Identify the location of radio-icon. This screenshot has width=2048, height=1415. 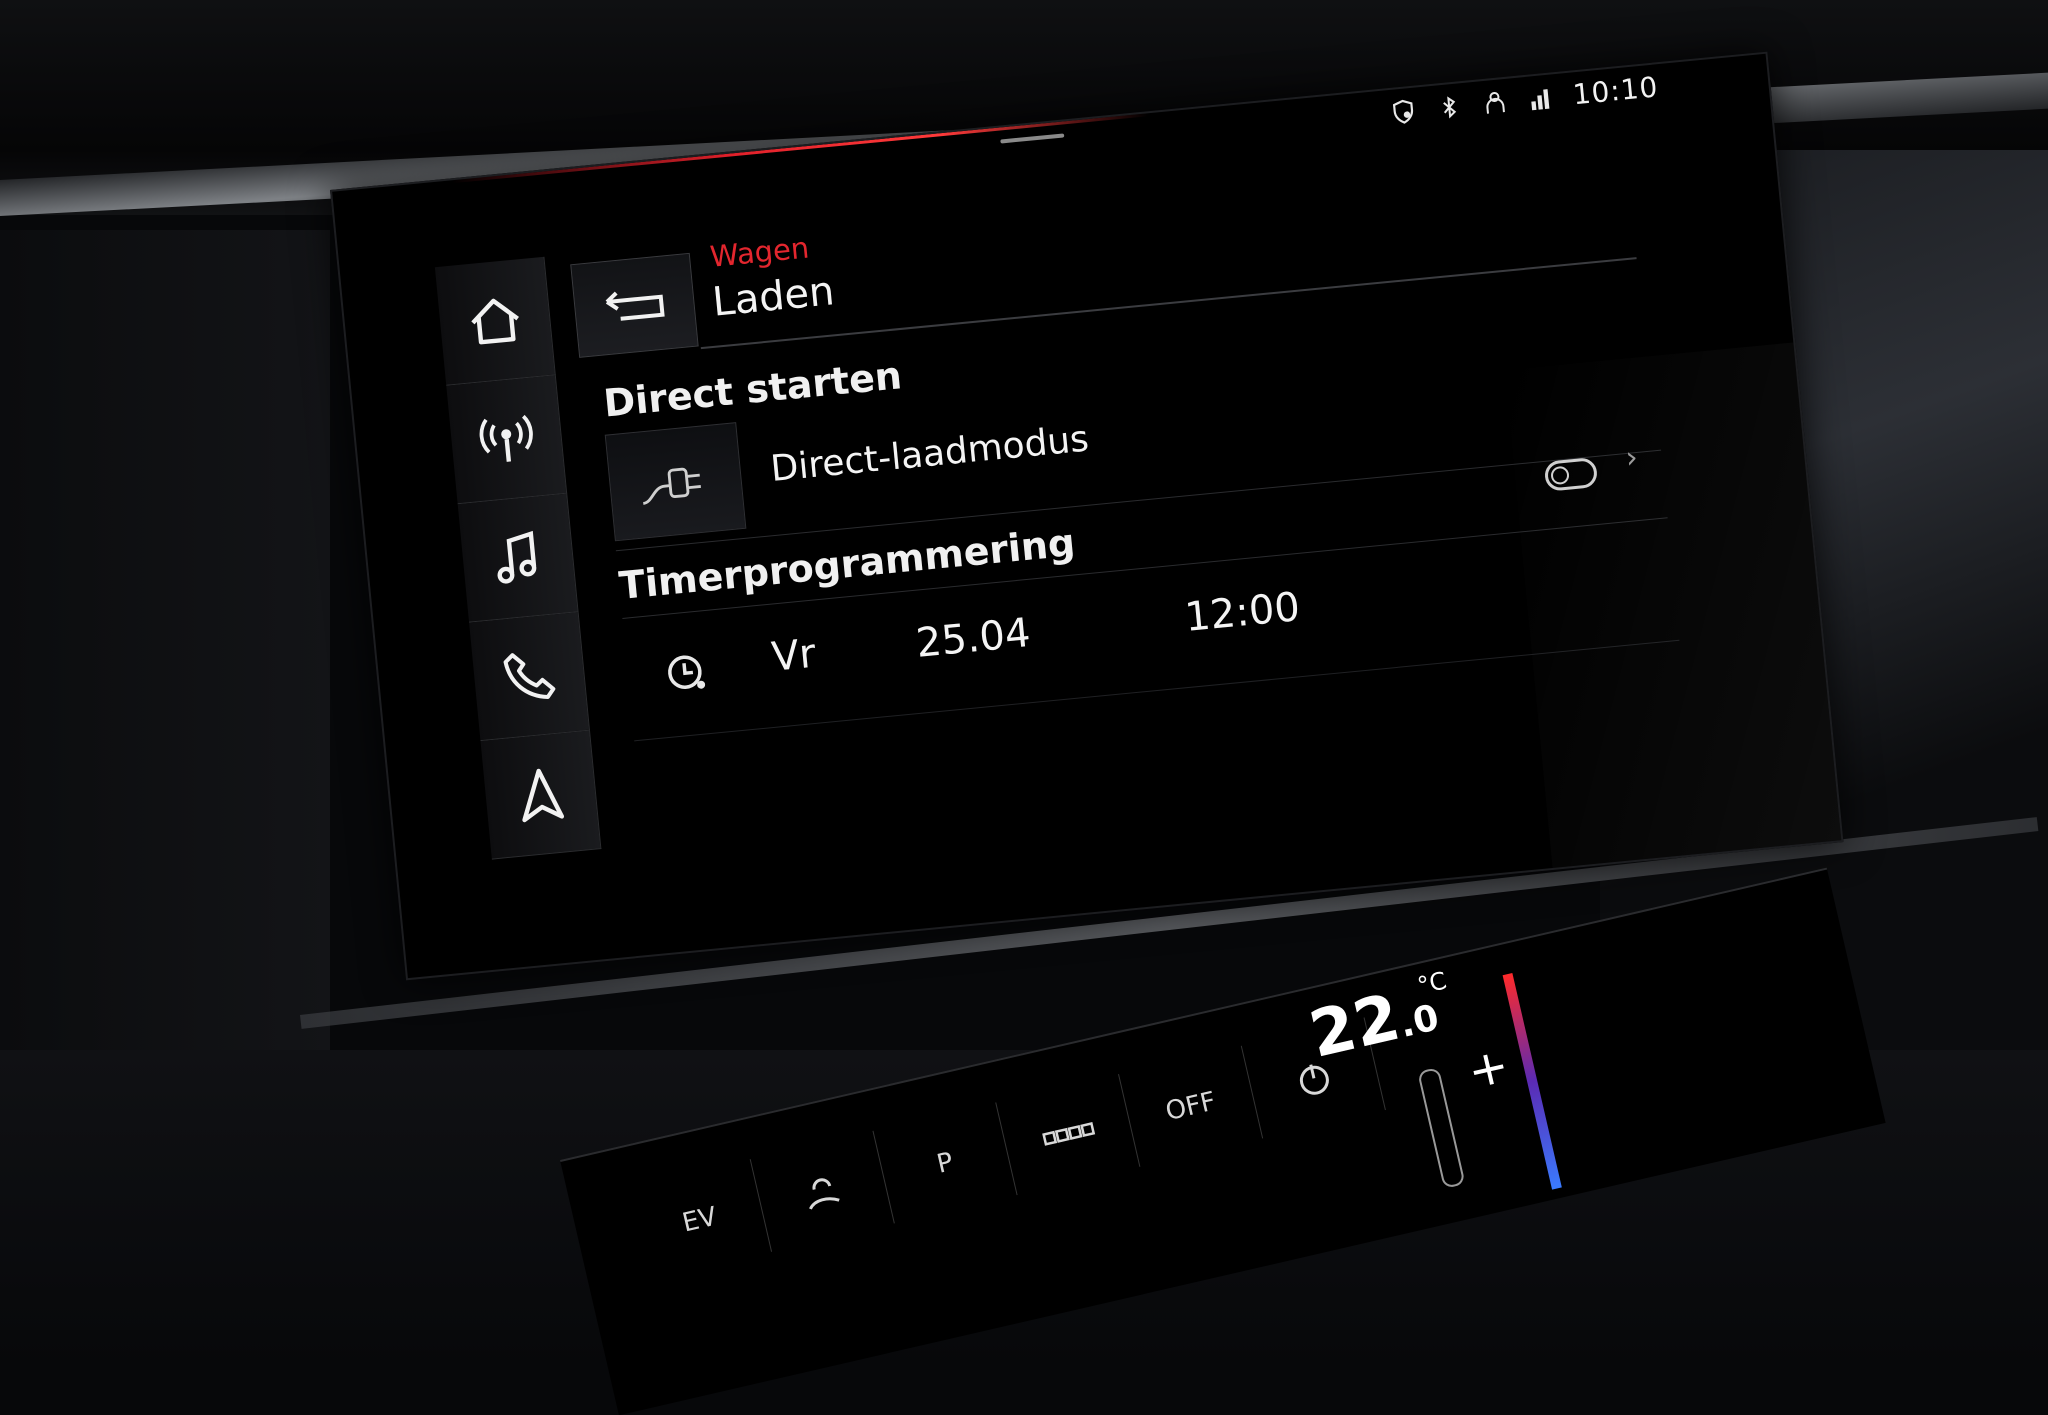
(506, 438).